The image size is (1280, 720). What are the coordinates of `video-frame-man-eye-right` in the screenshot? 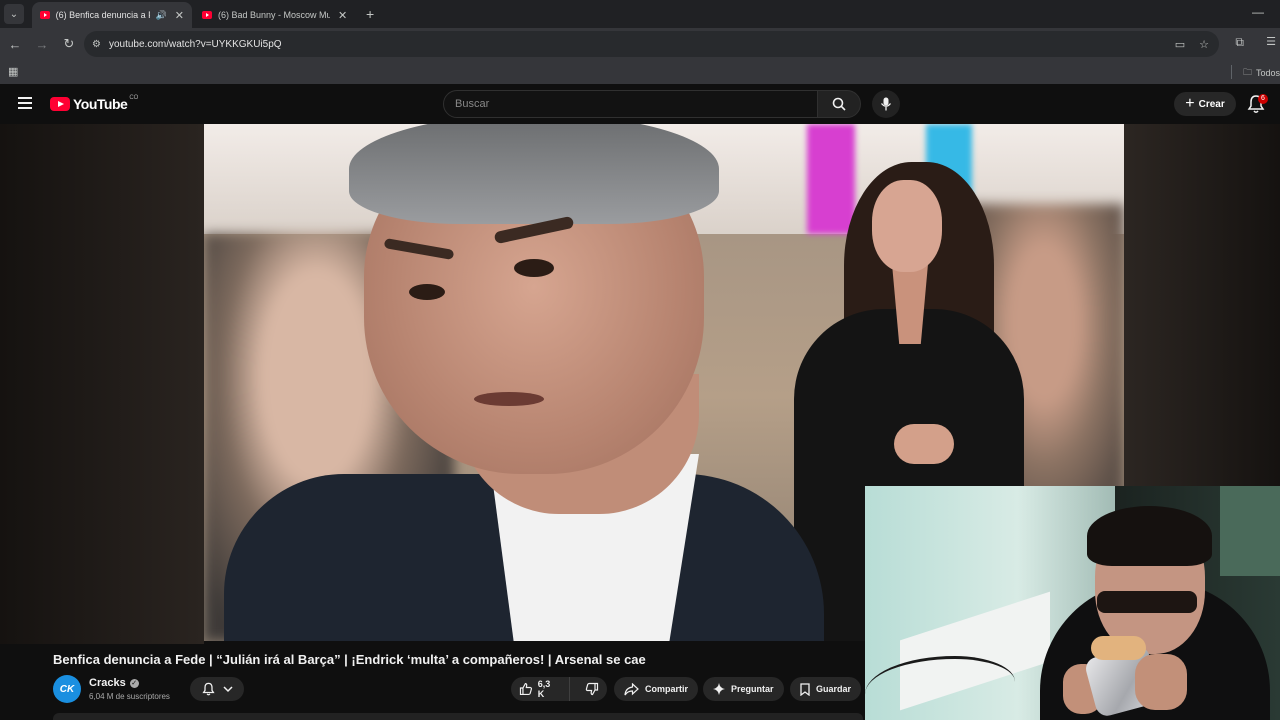 It's located at (534, 268).